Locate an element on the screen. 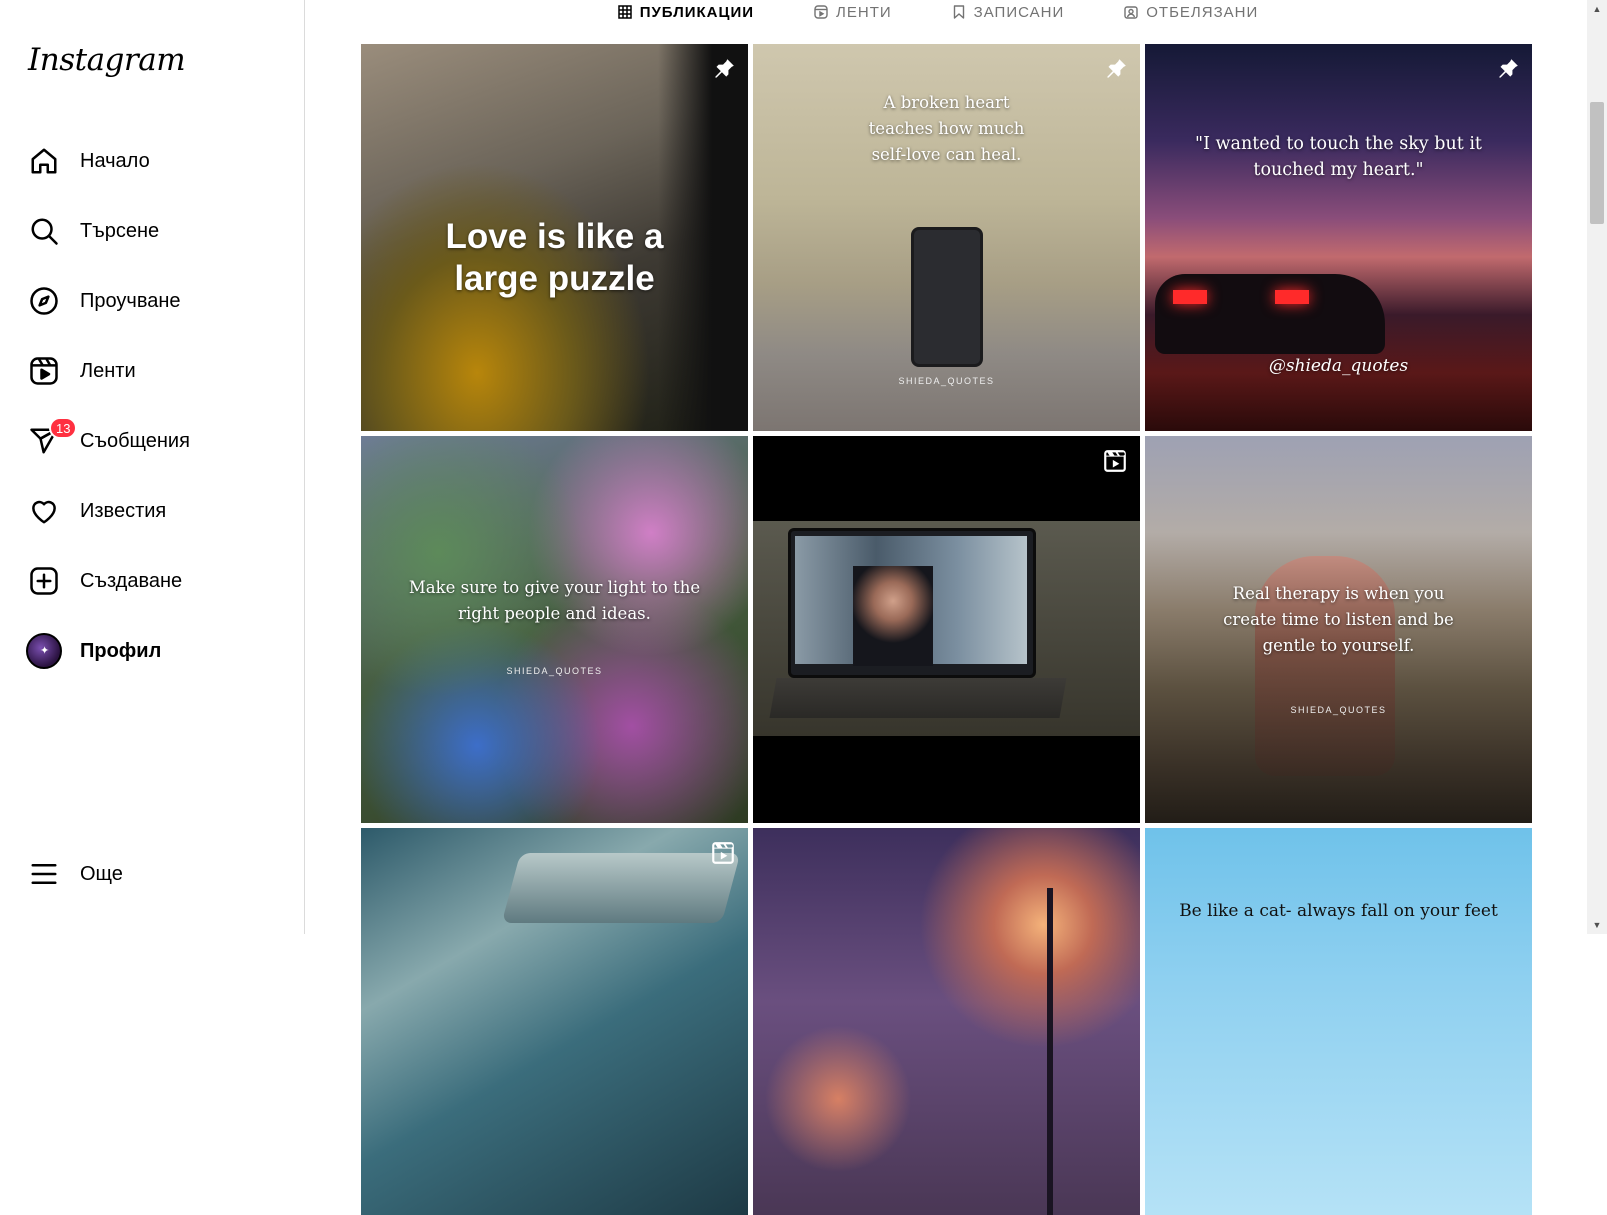  nav-create-label: Създаване is located at coordinates (131, 580).